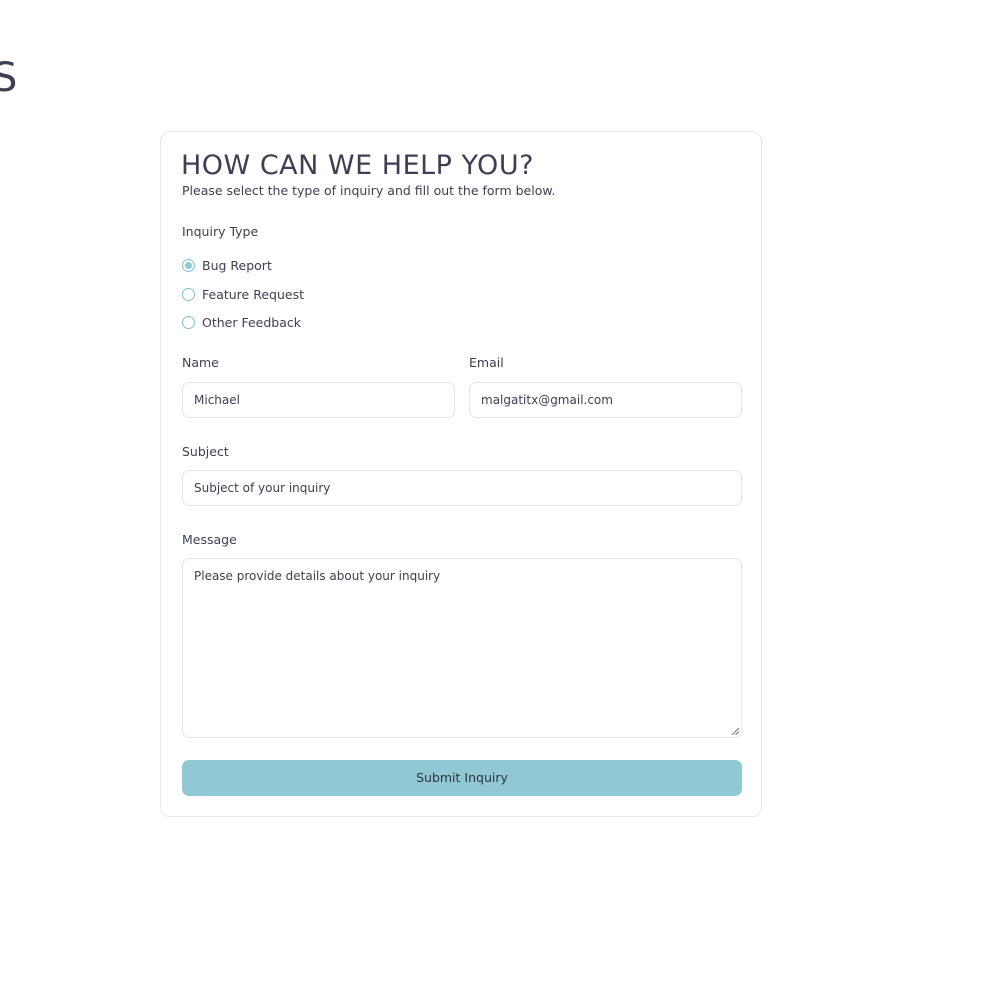 This screenshot has height=987, width=996. Describe the element at coordinates (188, 322) in the screenshot. I see `radio-button-other-feedback` at that location.